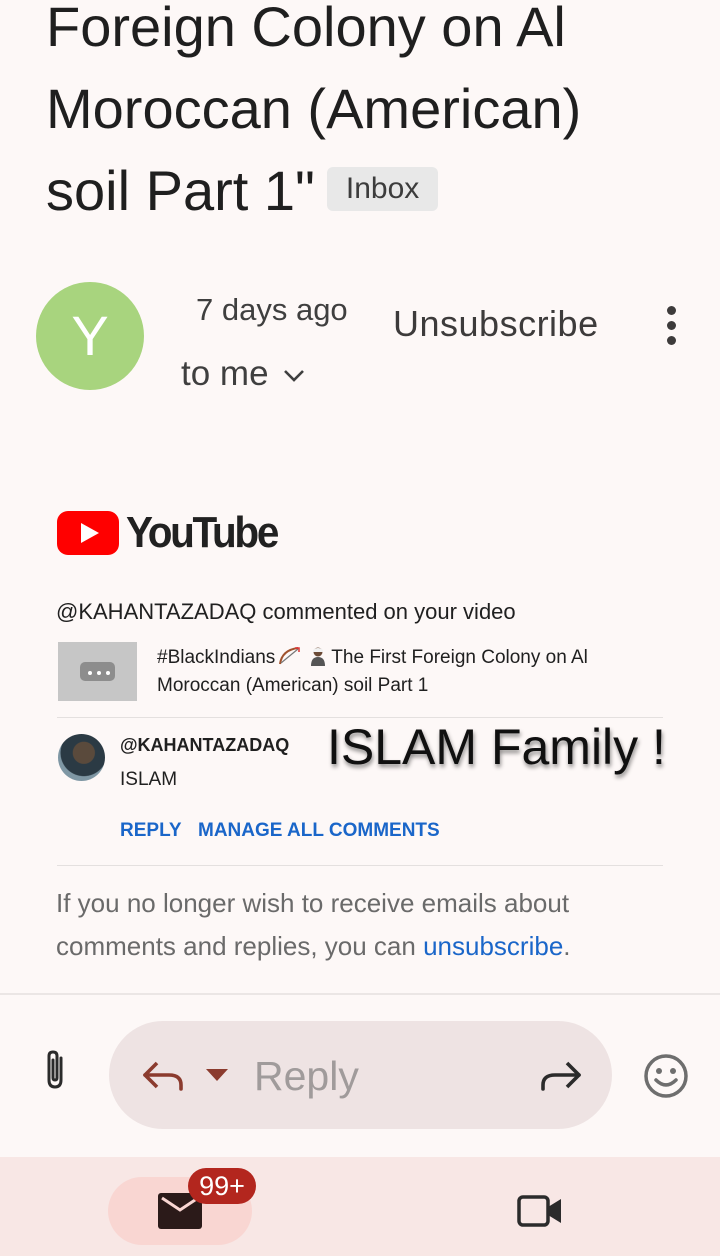 The width and height of the screenshot is (720, 1256). I want to click on reply-placeholder: Reply, so click(306, 1076).